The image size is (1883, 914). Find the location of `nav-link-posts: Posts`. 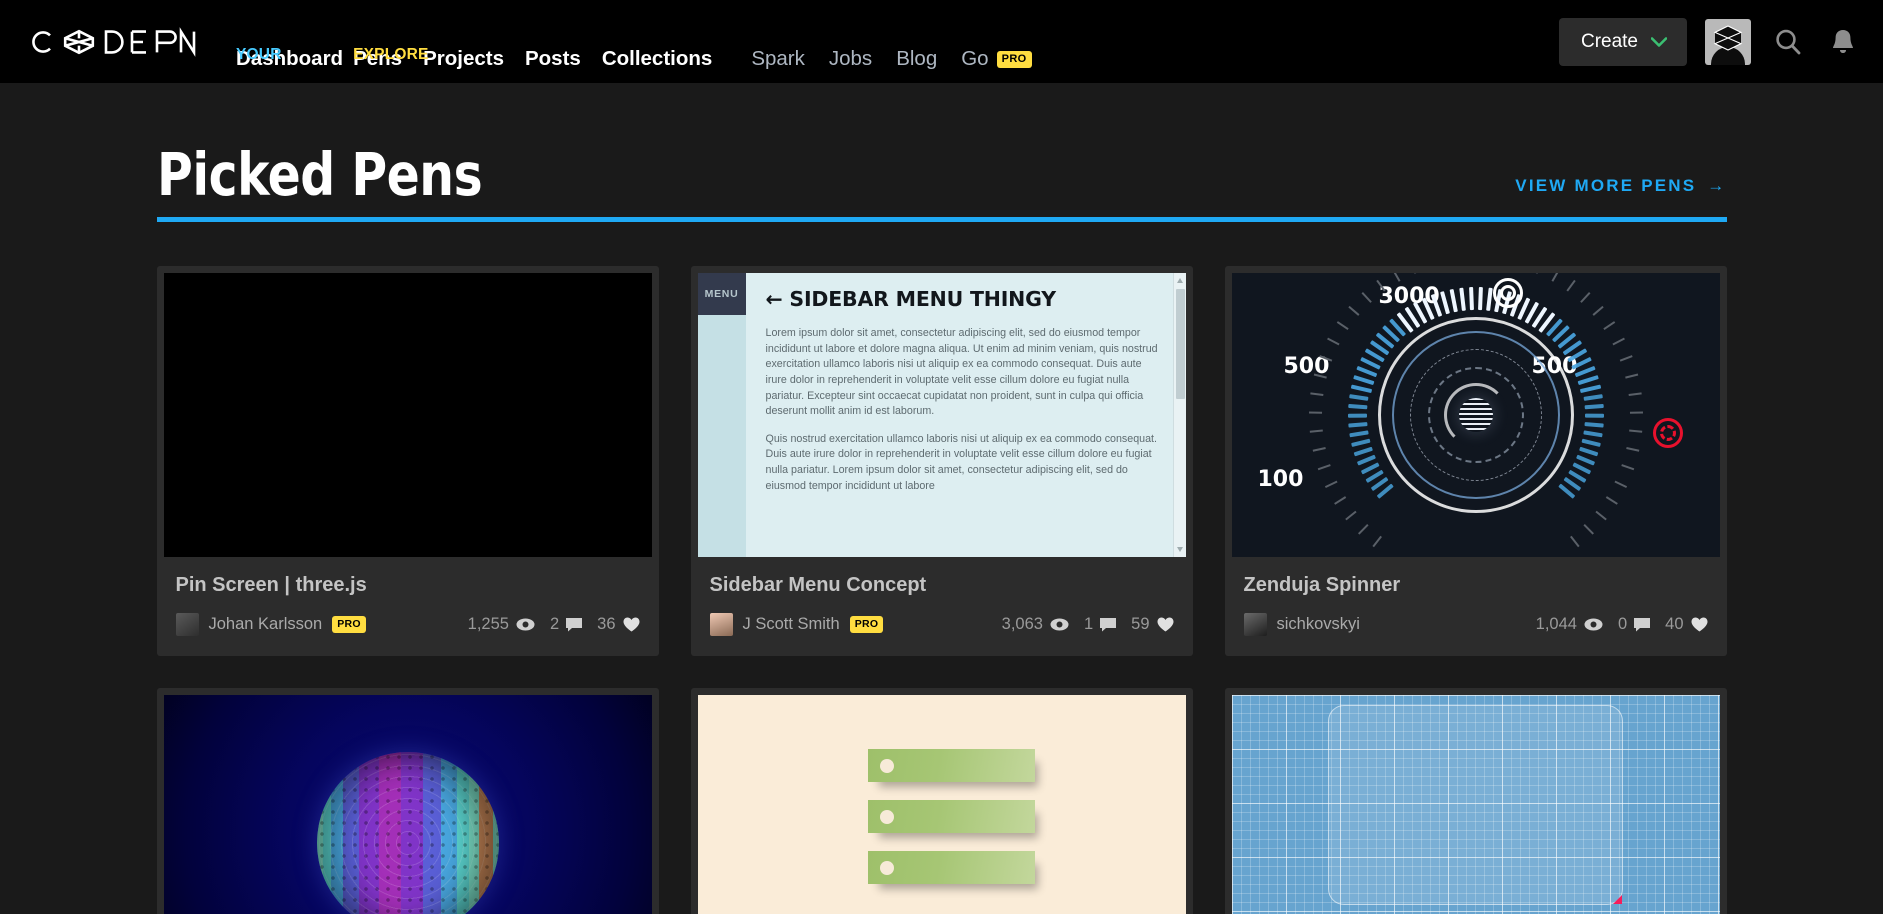

nav-link-posts: Posts is located at coordinates (558, 59).